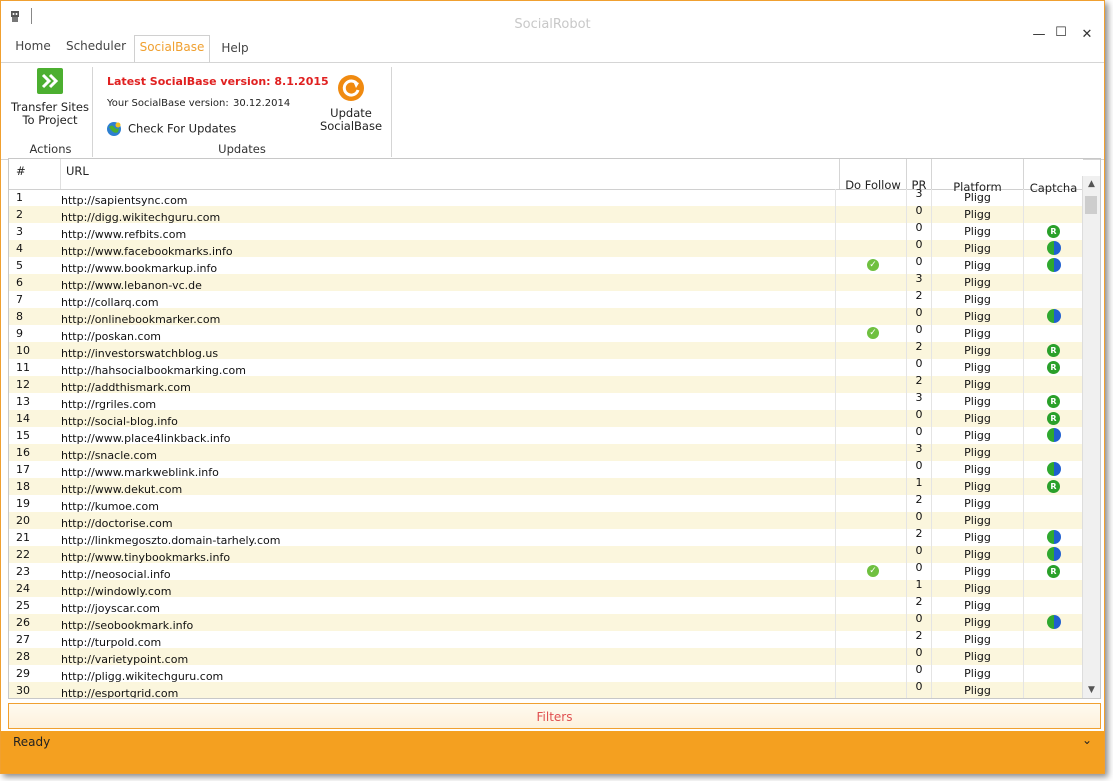  What do you see at coordinates (873, 571) in the screenshot?
I see `row-do-follow: ✓` at bounding box center [873, 571].